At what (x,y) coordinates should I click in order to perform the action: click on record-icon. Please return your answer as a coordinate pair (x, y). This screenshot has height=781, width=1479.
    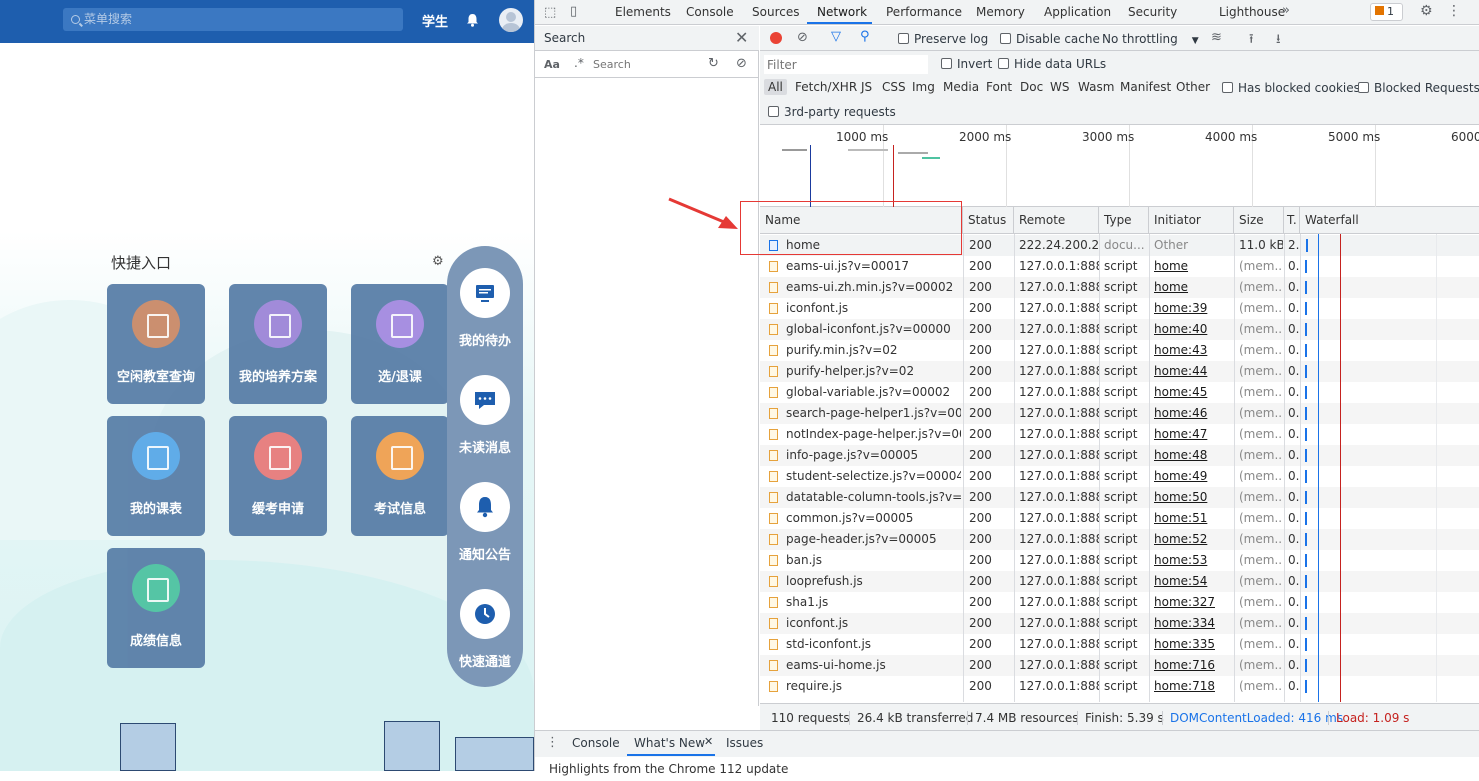
    Looking at the image, I should click on (776, 38).